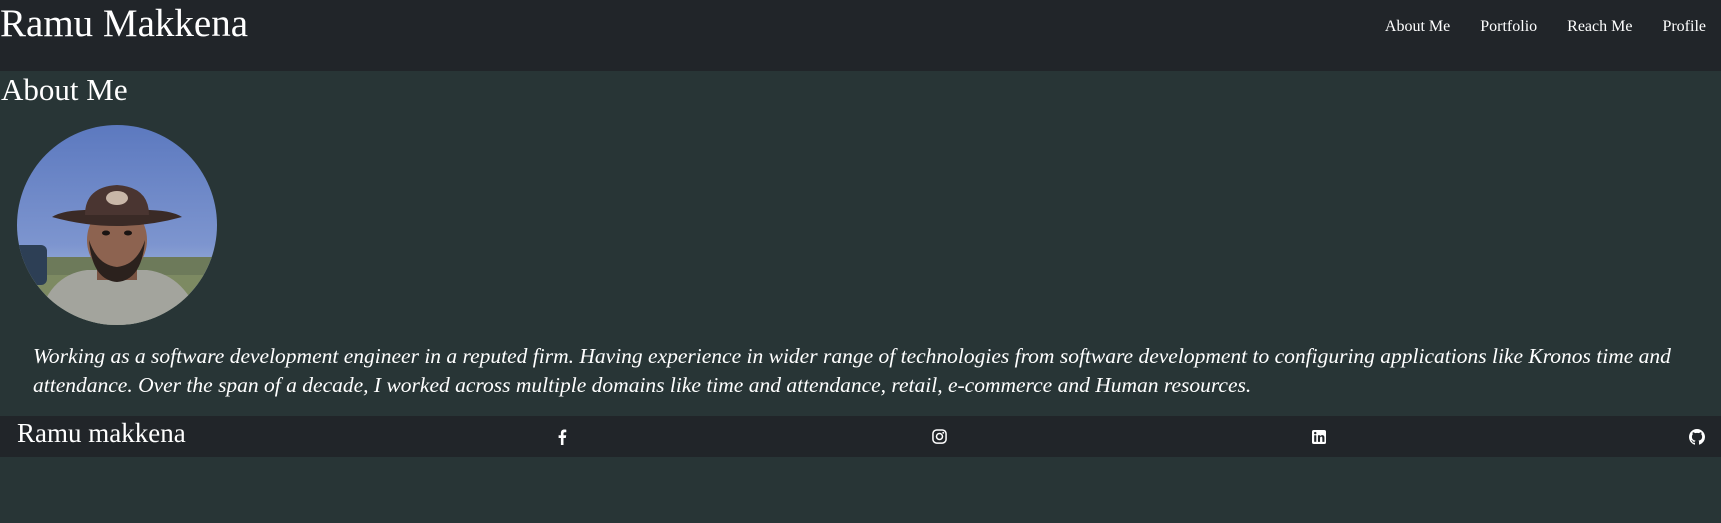 The height and width of the screenshot is (523, 1721). What do you see at coordinates (561, 436) in the screenshot?
I see `facebook-icon` at bounding box center [561, 436].